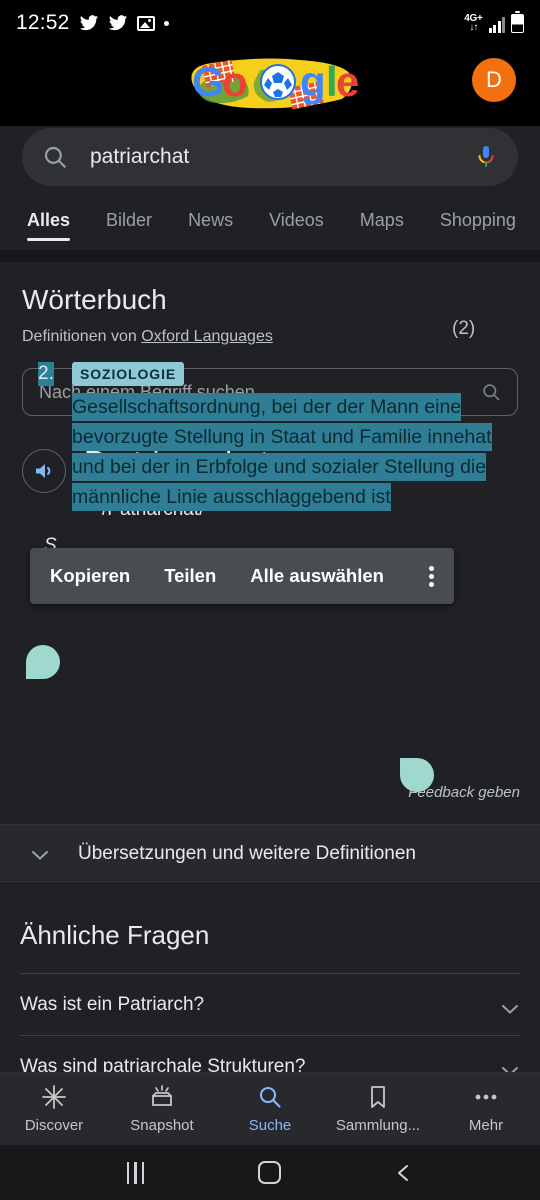 This screenshot has width=540, height=1200. I want to click on translations-expander: Übersetzungen und weitere Definitionen, so click(270, 854).